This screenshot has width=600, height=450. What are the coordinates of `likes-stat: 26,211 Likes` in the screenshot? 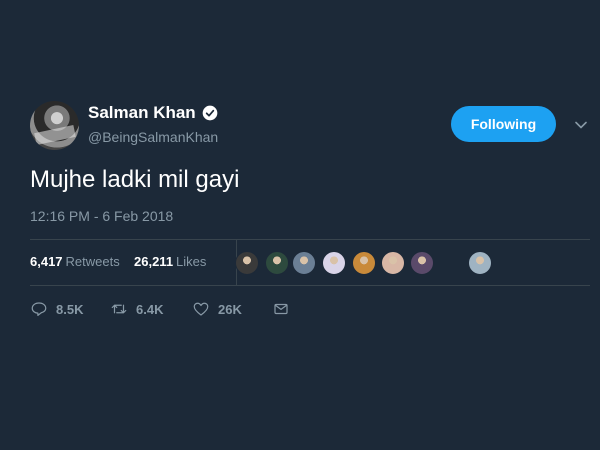 It's located at (170, 261).